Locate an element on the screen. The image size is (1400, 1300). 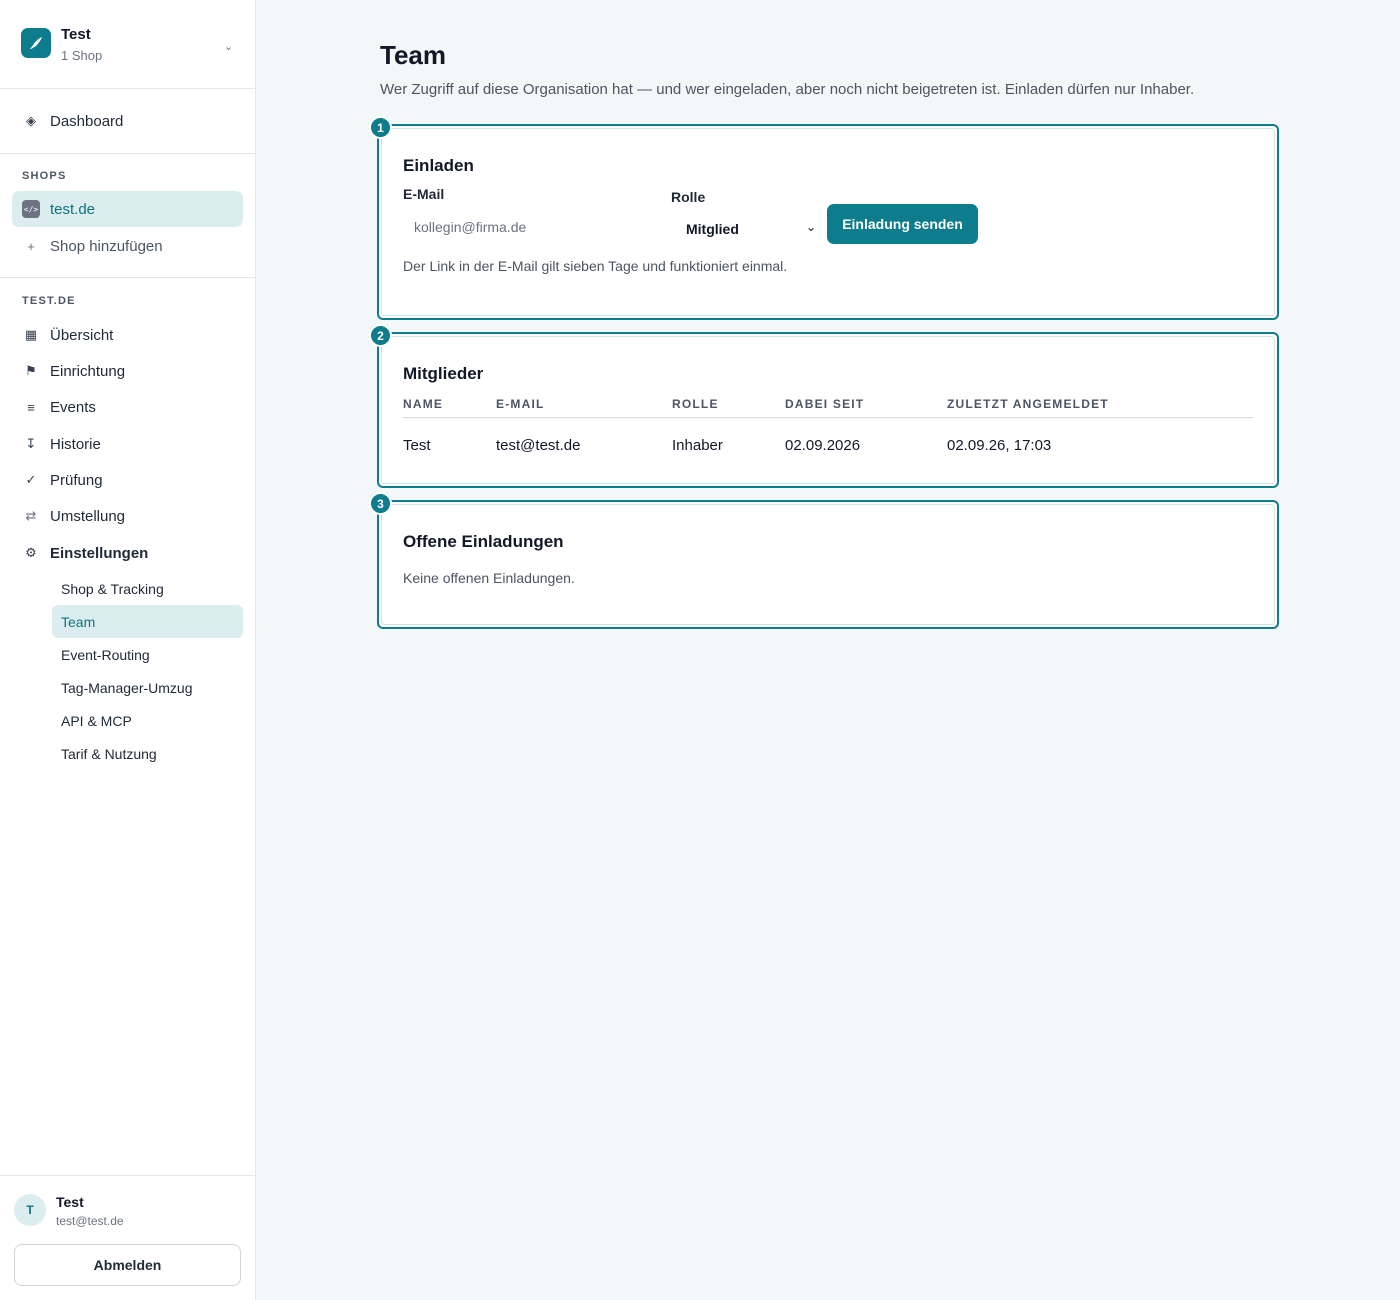
add-shop-button: + Shop hinzufügen is located at coordinates (127, 246).